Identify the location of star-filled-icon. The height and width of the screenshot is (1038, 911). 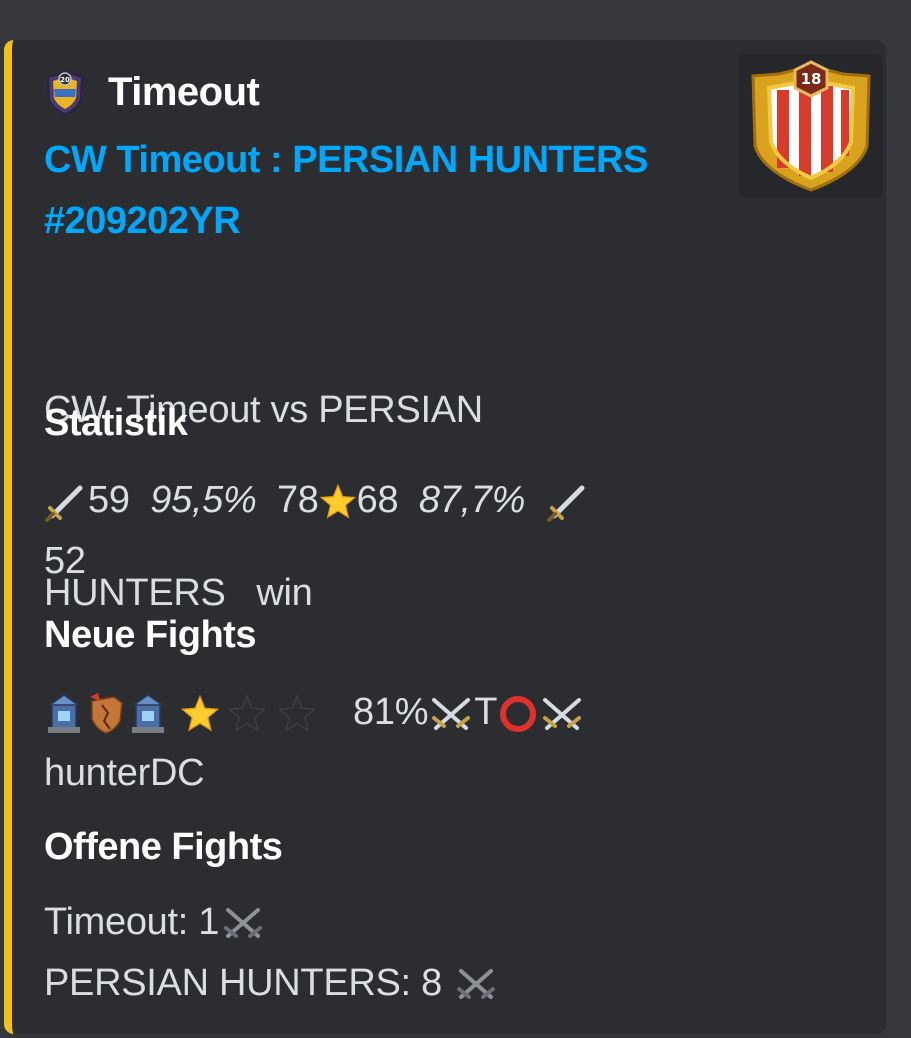
(200, 713).